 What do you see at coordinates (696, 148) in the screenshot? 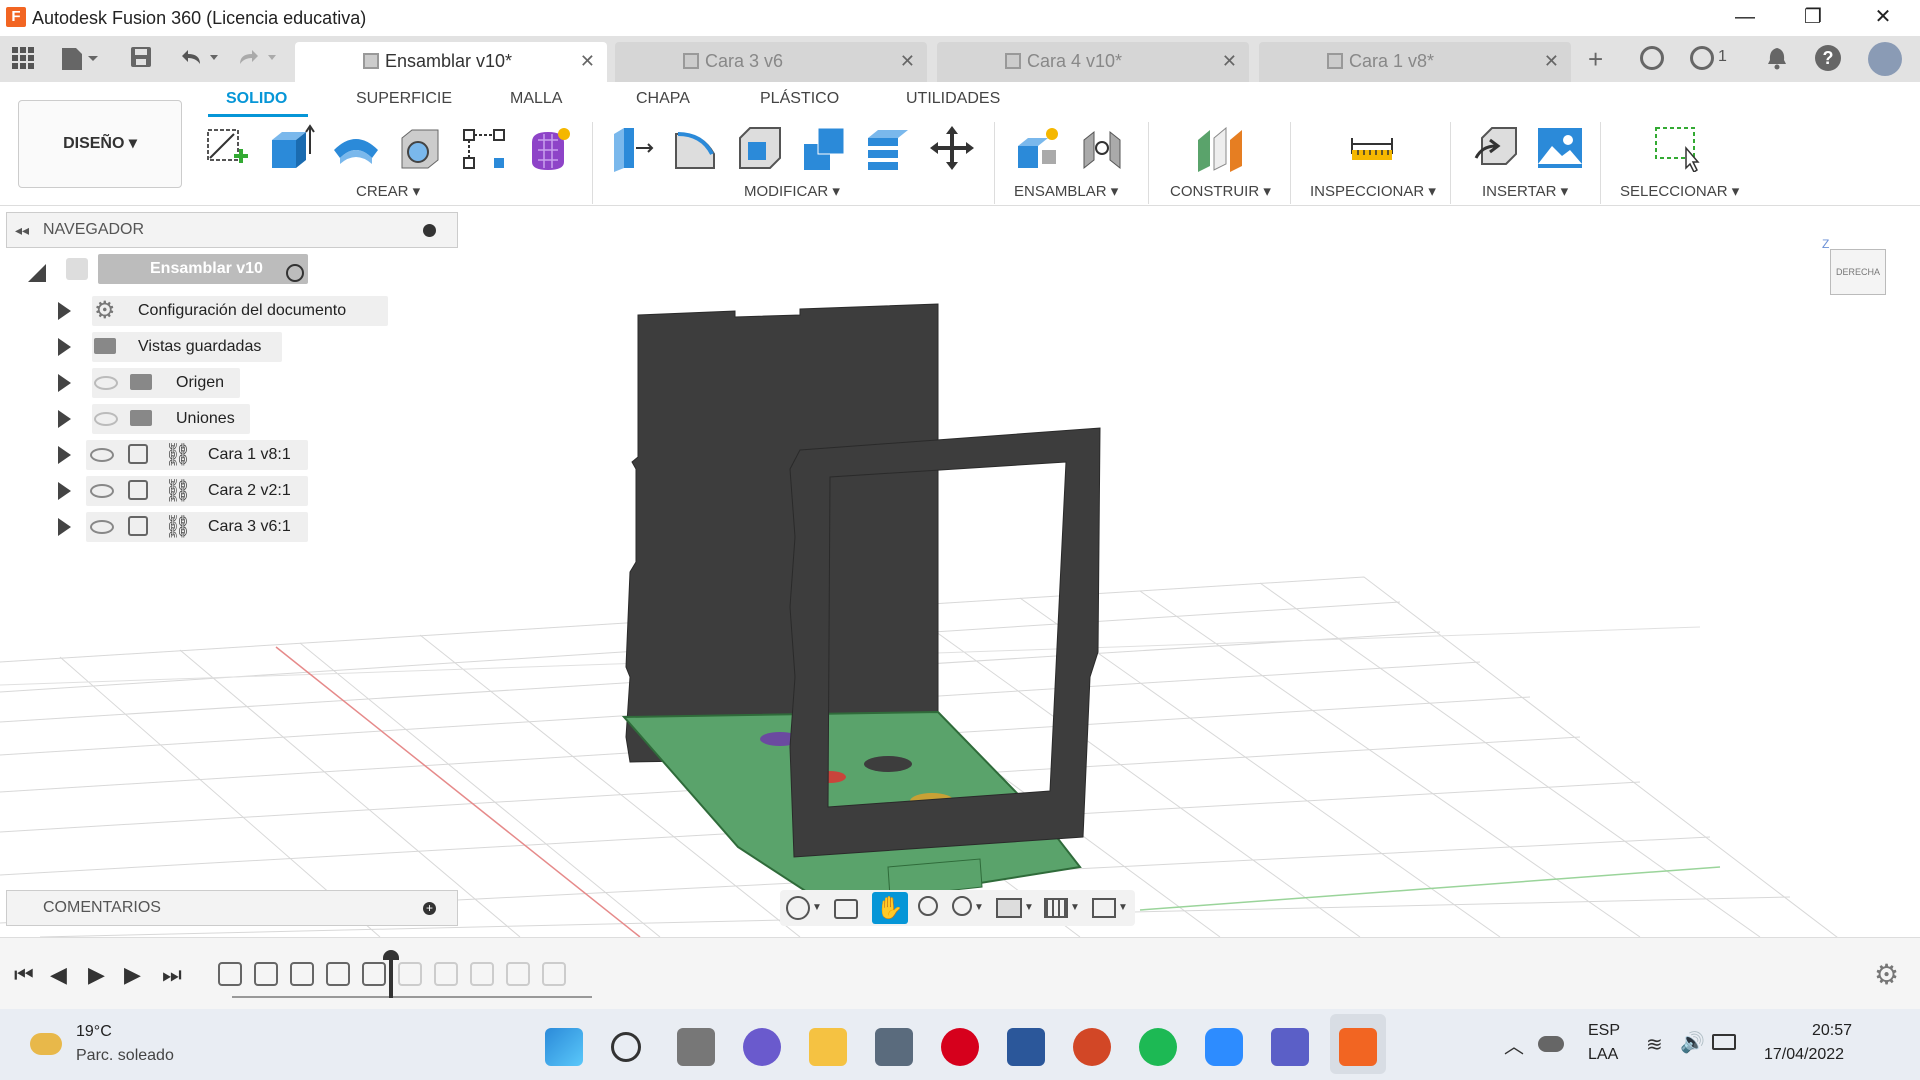
I see `fillet-icon` at bounding box center [696, 148].